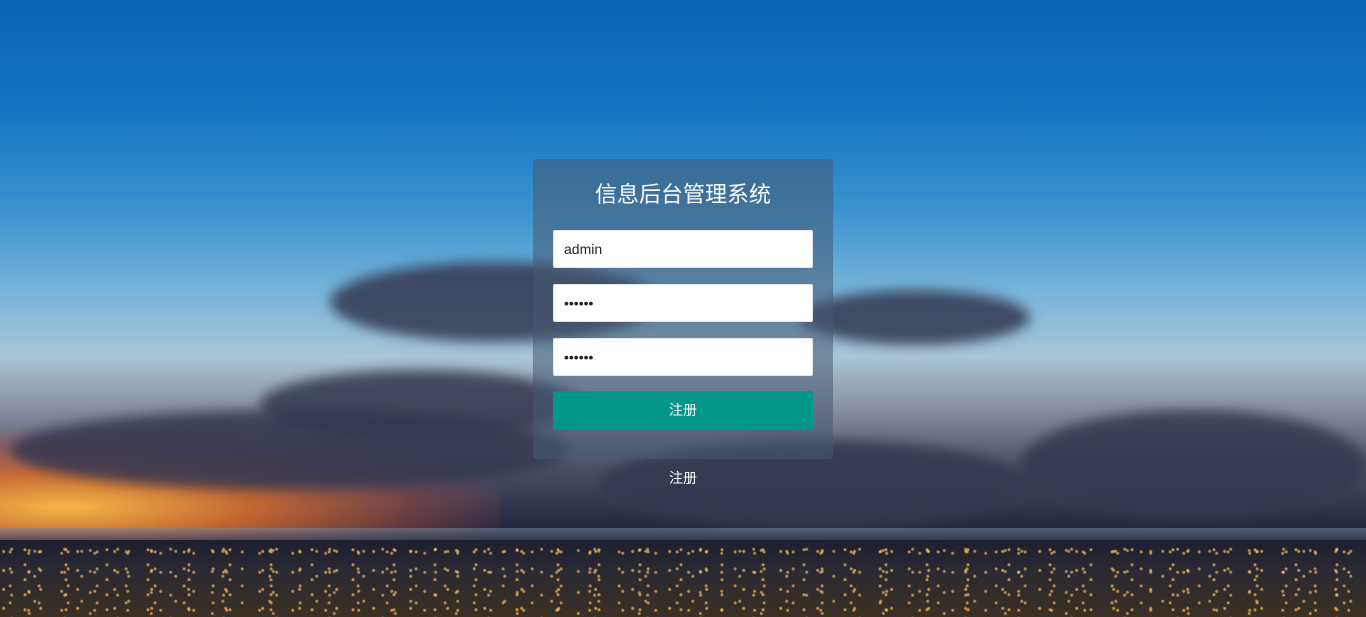 This screenshot has height=617, width=1366. I want to click on username-input, so click(683, 249).